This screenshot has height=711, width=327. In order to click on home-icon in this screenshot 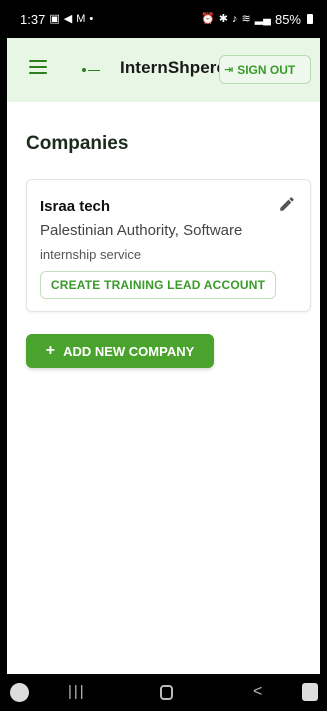, I will do `click(166, 692)`.